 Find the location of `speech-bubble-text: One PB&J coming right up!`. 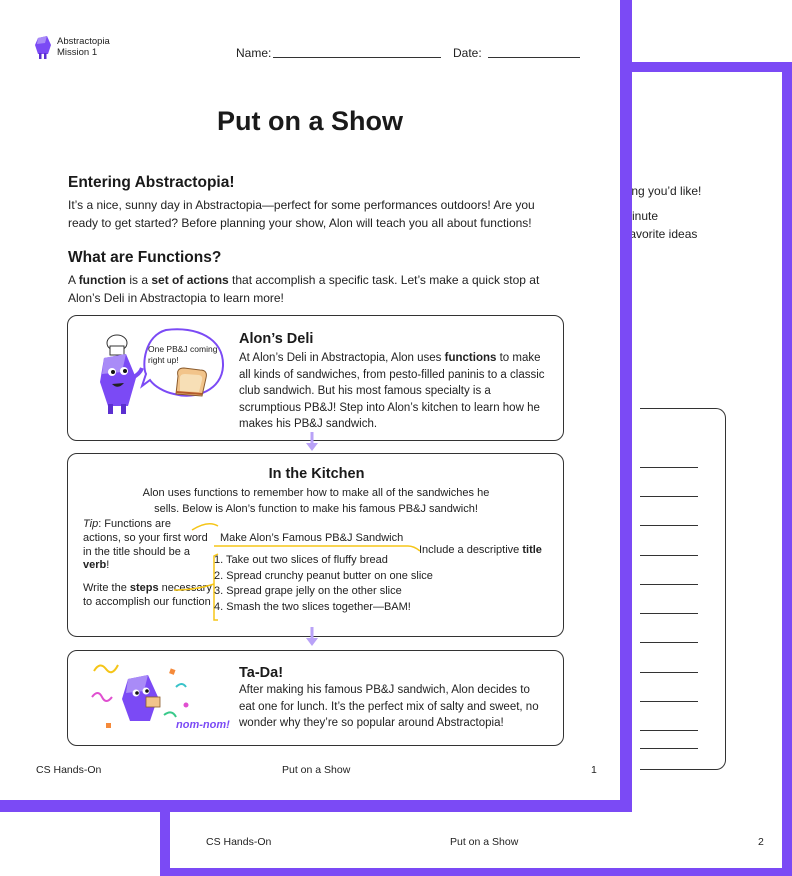

speech-bubble-text: One PB&J coming right up! is located at coordinates (183, 354).